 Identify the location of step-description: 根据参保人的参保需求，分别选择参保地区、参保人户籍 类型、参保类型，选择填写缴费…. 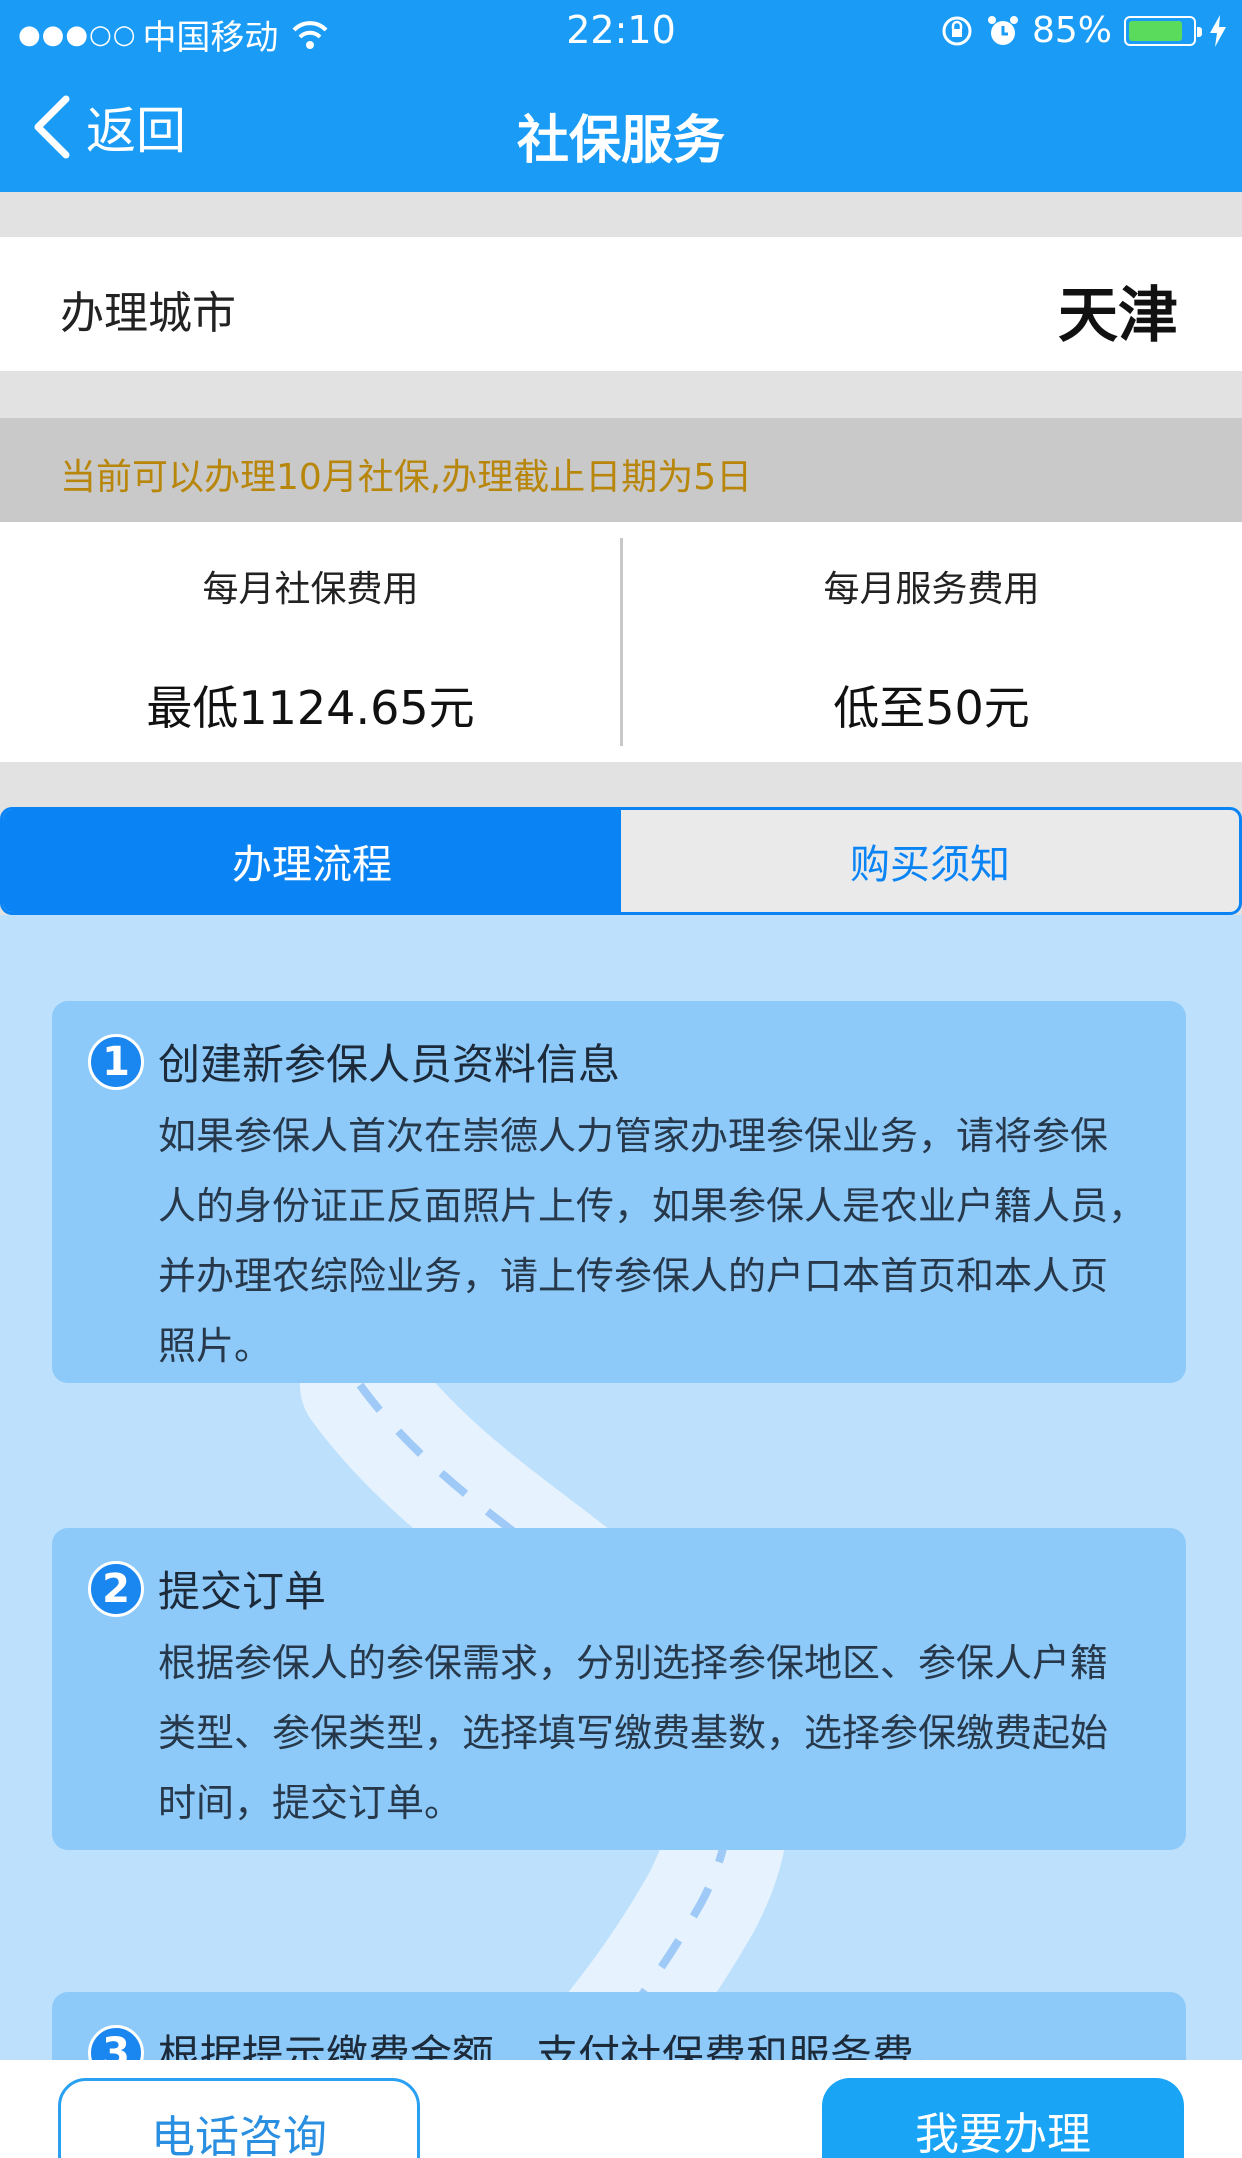
(654, 1733).